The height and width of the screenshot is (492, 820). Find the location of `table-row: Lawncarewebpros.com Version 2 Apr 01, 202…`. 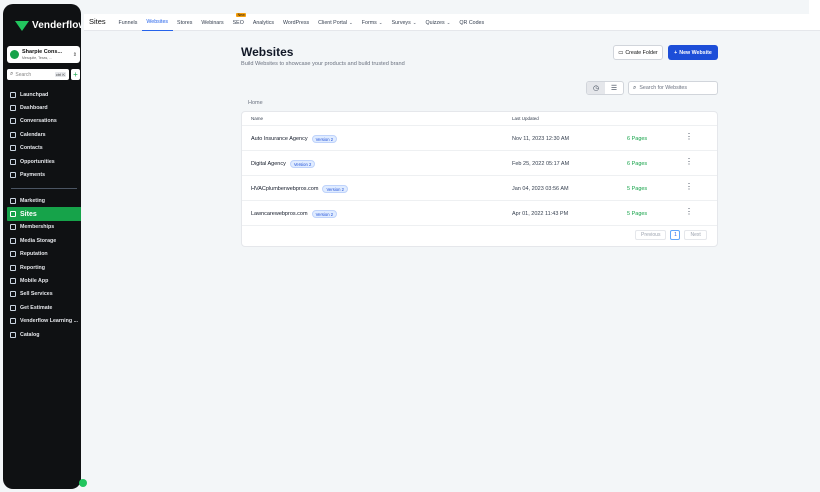

table-row: Lawncarewebpros.com Version 2 Apr 01, 202… is located at coordinates (479, 213).